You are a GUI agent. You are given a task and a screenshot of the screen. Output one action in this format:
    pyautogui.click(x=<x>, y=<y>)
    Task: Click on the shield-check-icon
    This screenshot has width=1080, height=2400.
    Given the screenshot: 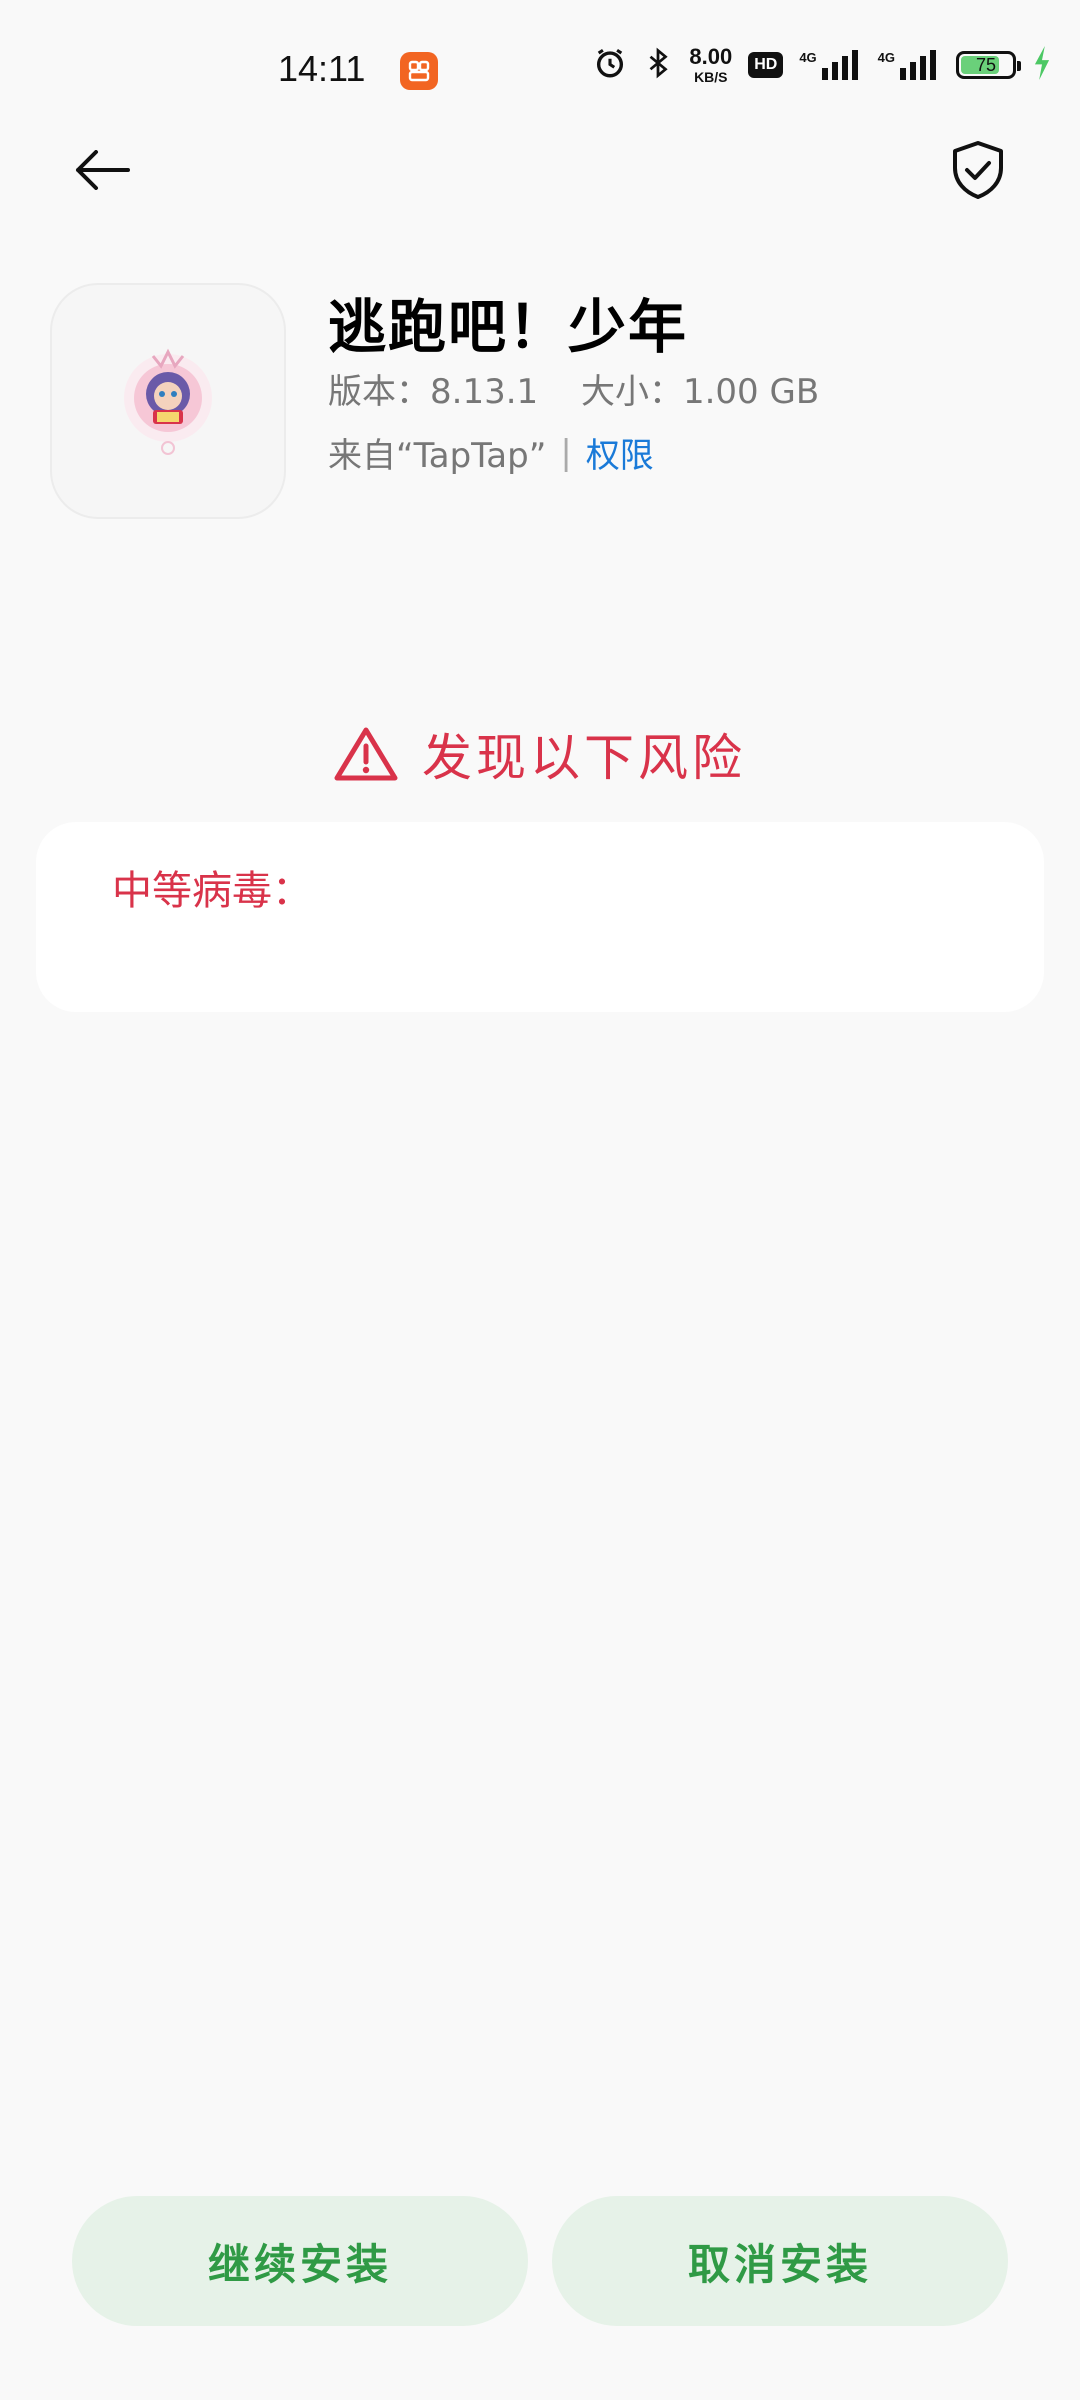 What is the action you would take?
    pyautogui.click(x=978, y=170)
    